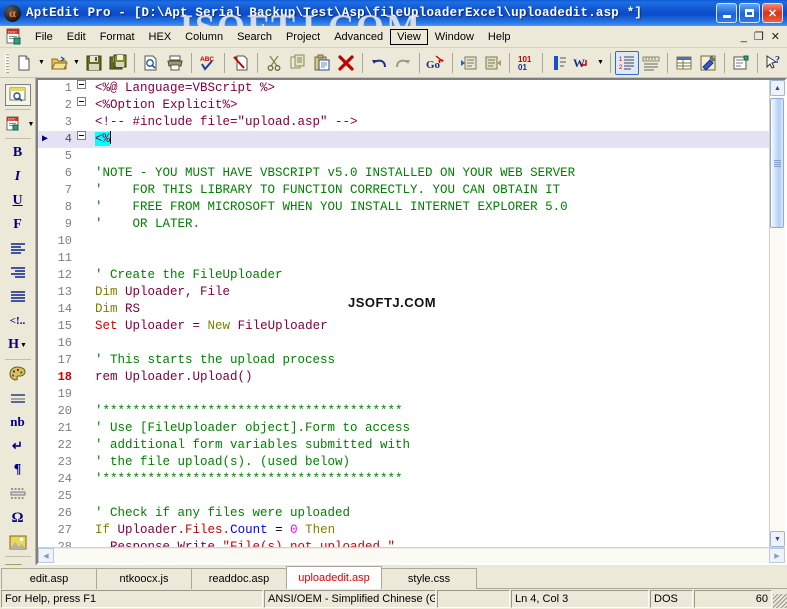 The image size is (787, 609). What do you see at coordinates (44, 37) in the screenshot?
I see `menu-file: File` at bounding box center [44, 37].